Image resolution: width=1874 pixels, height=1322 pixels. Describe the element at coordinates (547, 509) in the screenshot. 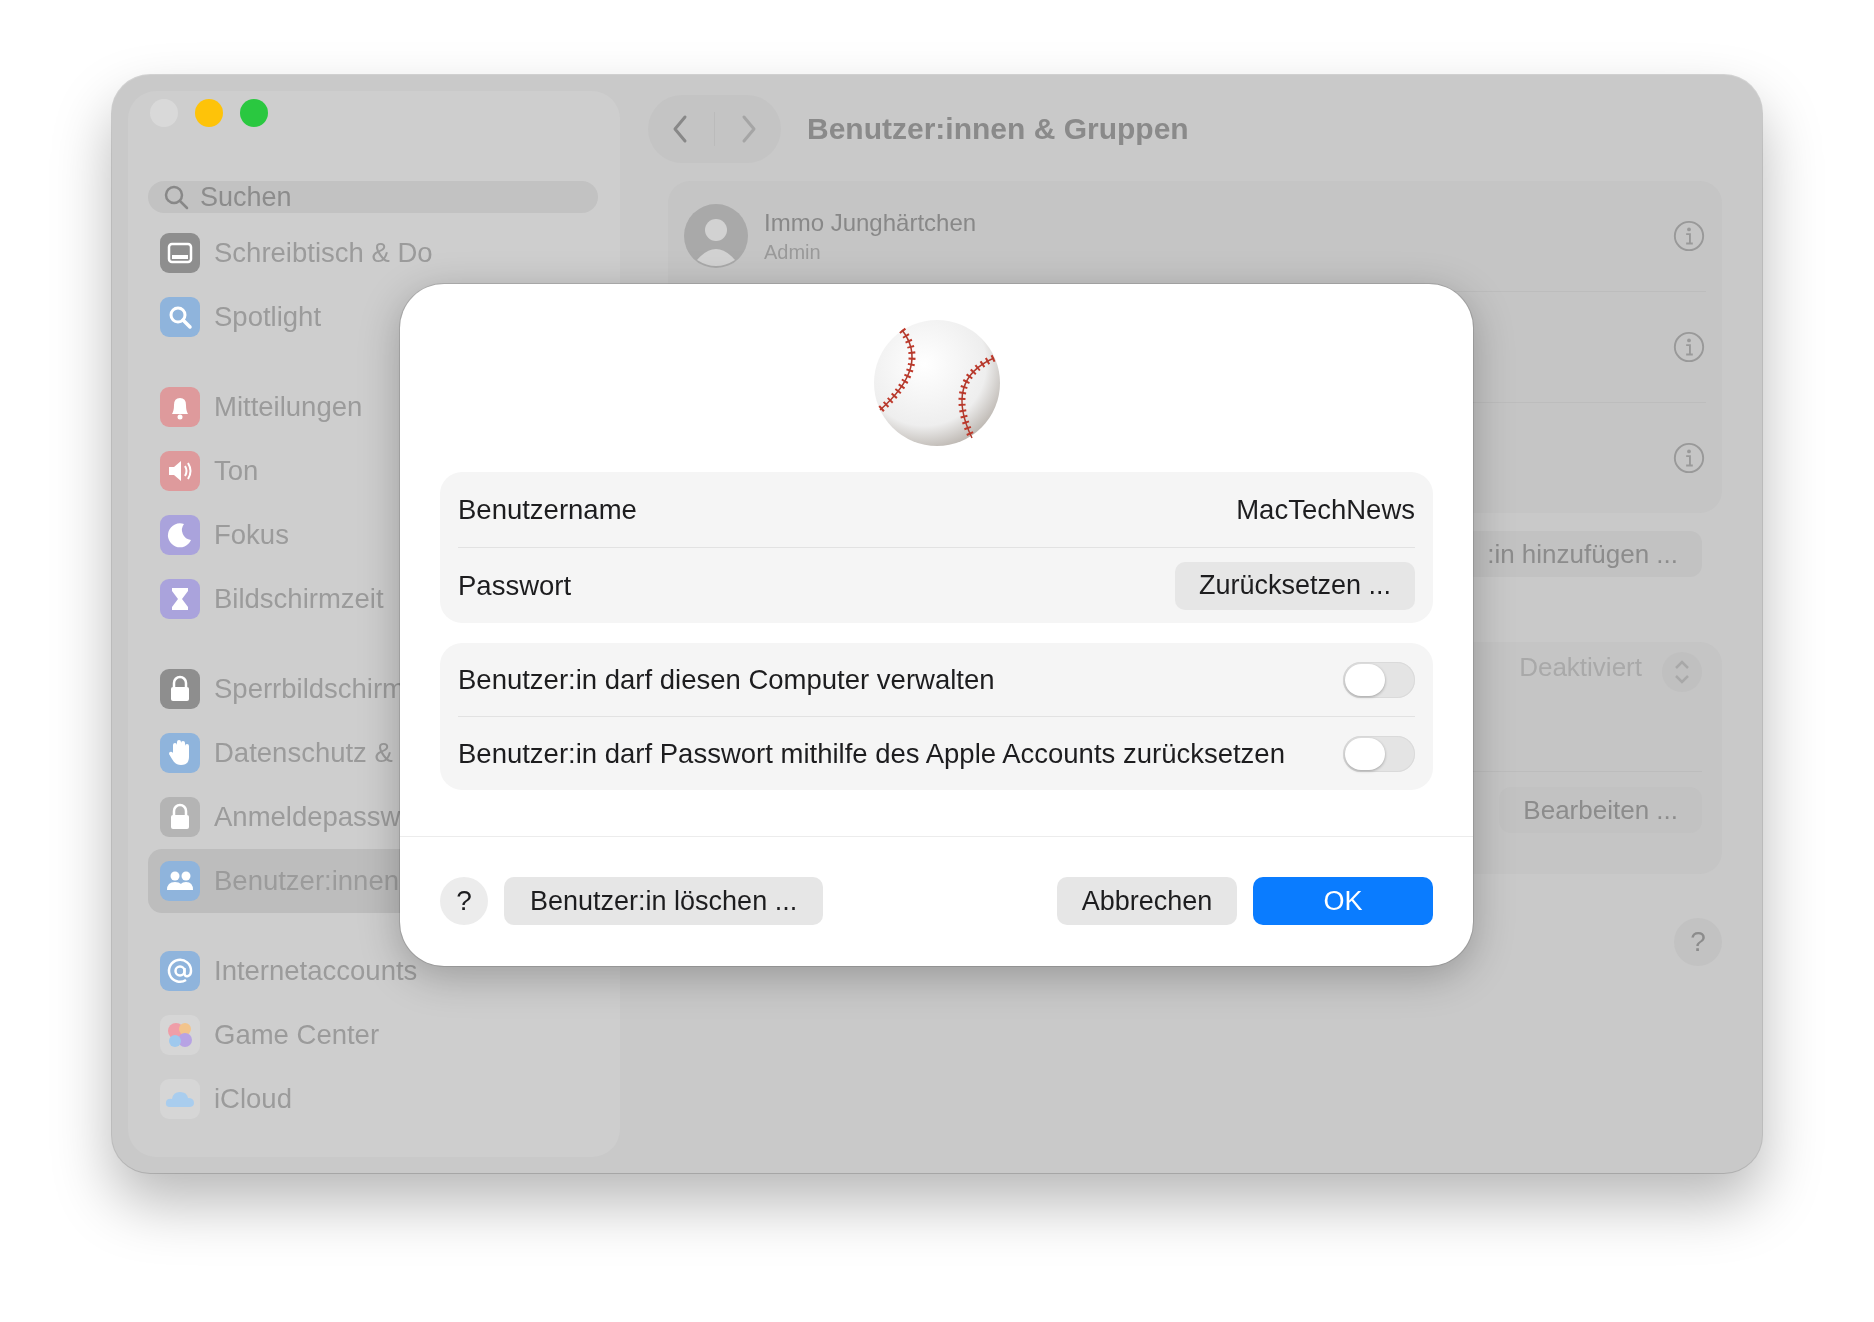

I see `field-label: Benutzername` at that location.